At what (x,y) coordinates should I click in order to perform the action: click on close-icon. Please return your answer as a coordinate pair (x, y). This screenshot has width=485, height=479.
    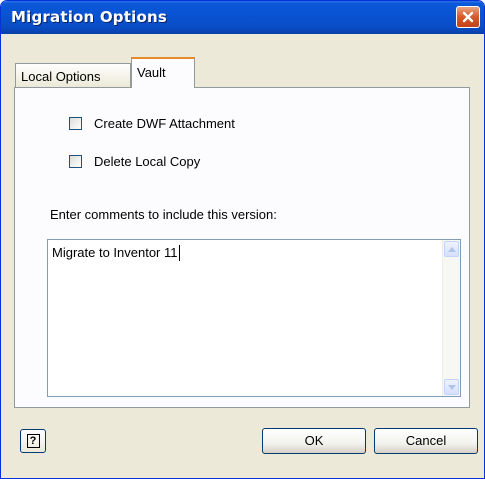
    Looking at the image, I should click on (468, 17).